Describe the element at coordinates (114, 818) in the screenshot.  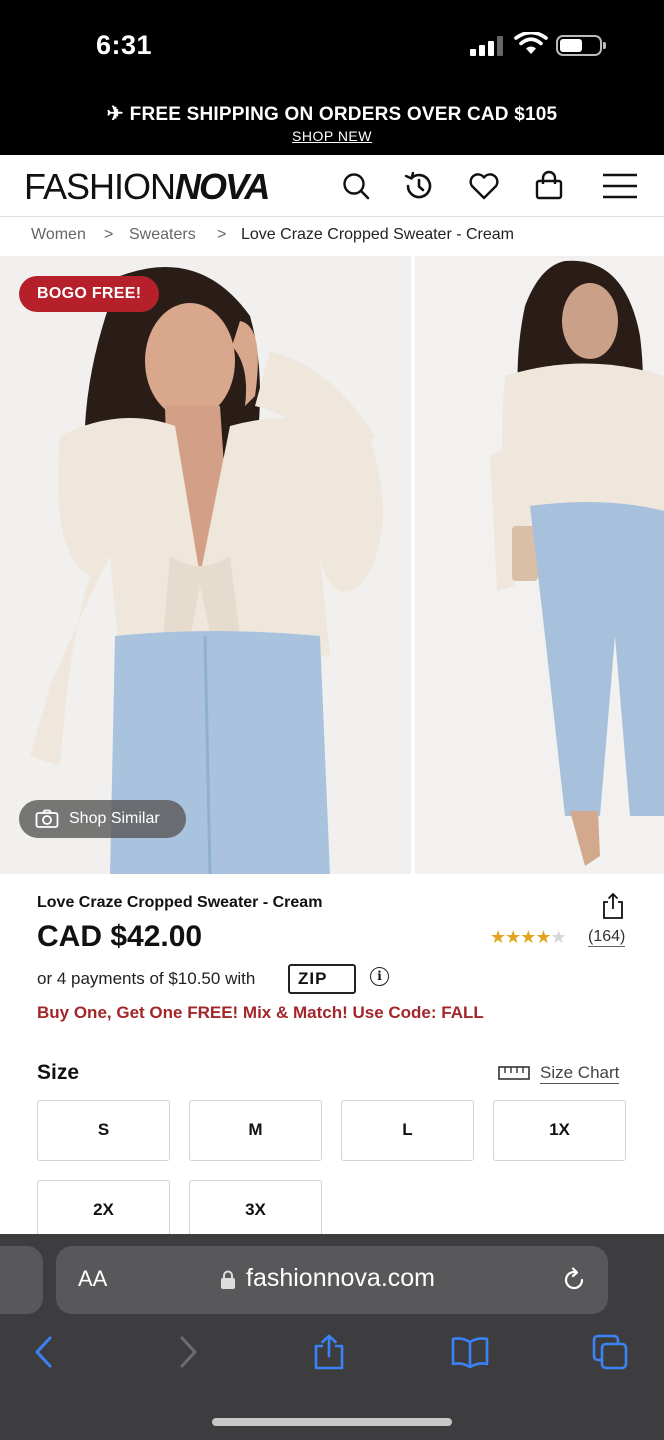
I see `shop-similar-label: Shop Similar` at that location.